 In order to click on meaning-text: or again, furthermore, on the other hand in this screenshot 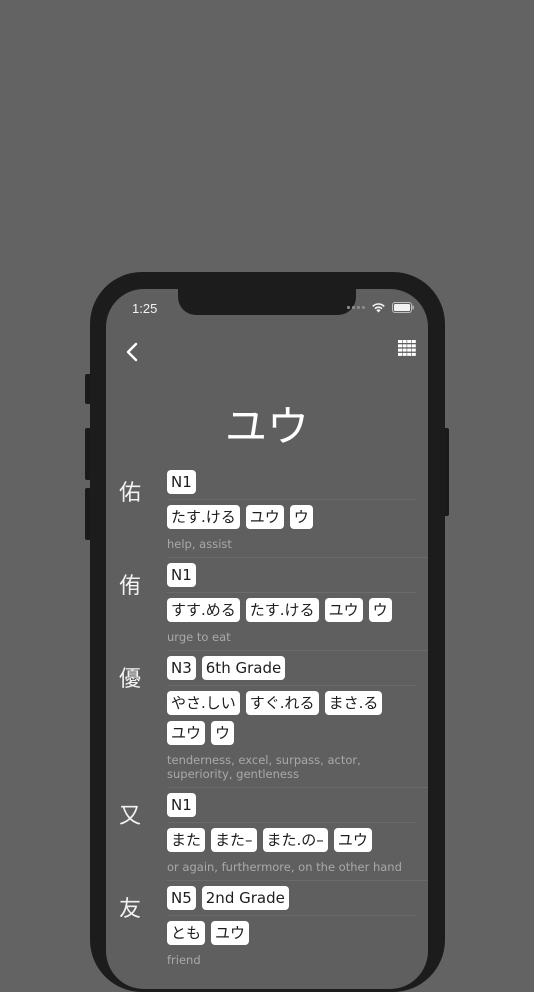, I will do `click(284, 867)`.